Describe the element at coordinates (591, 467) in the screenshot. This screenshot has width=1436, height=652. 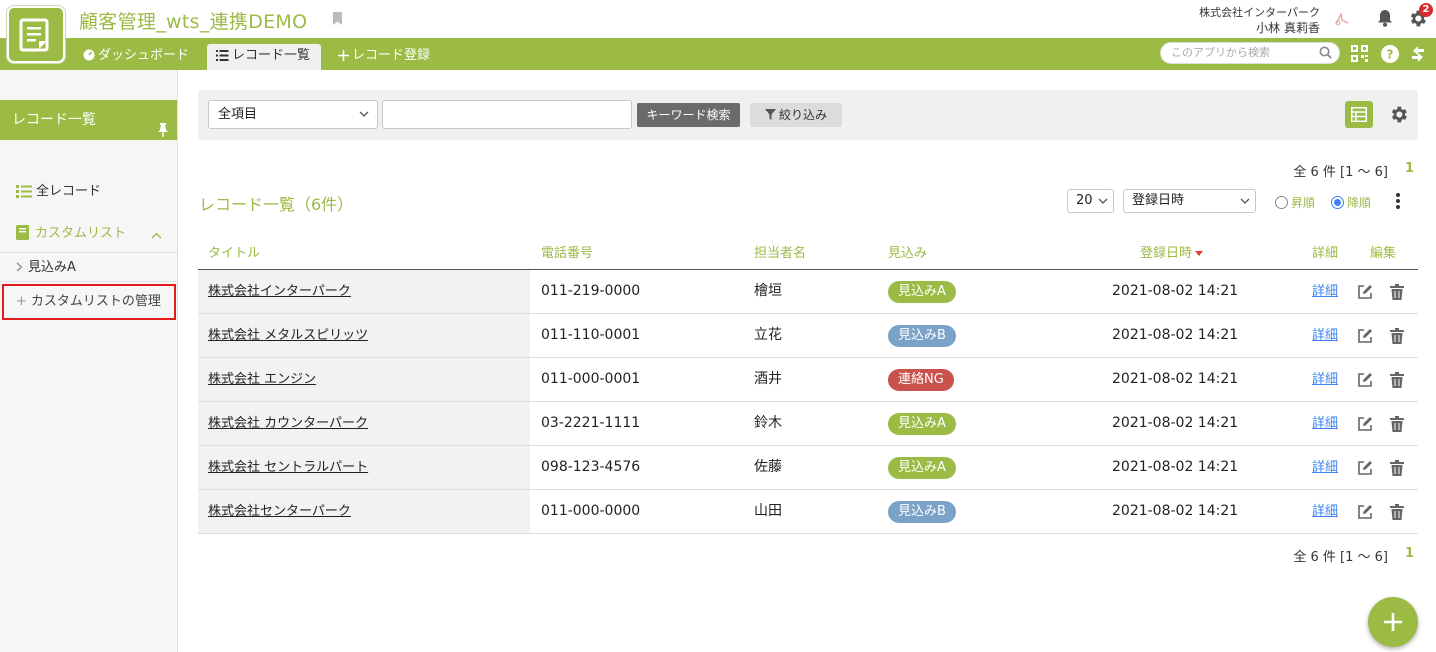
I see `phone-cell: 098-123-4576` at that location.